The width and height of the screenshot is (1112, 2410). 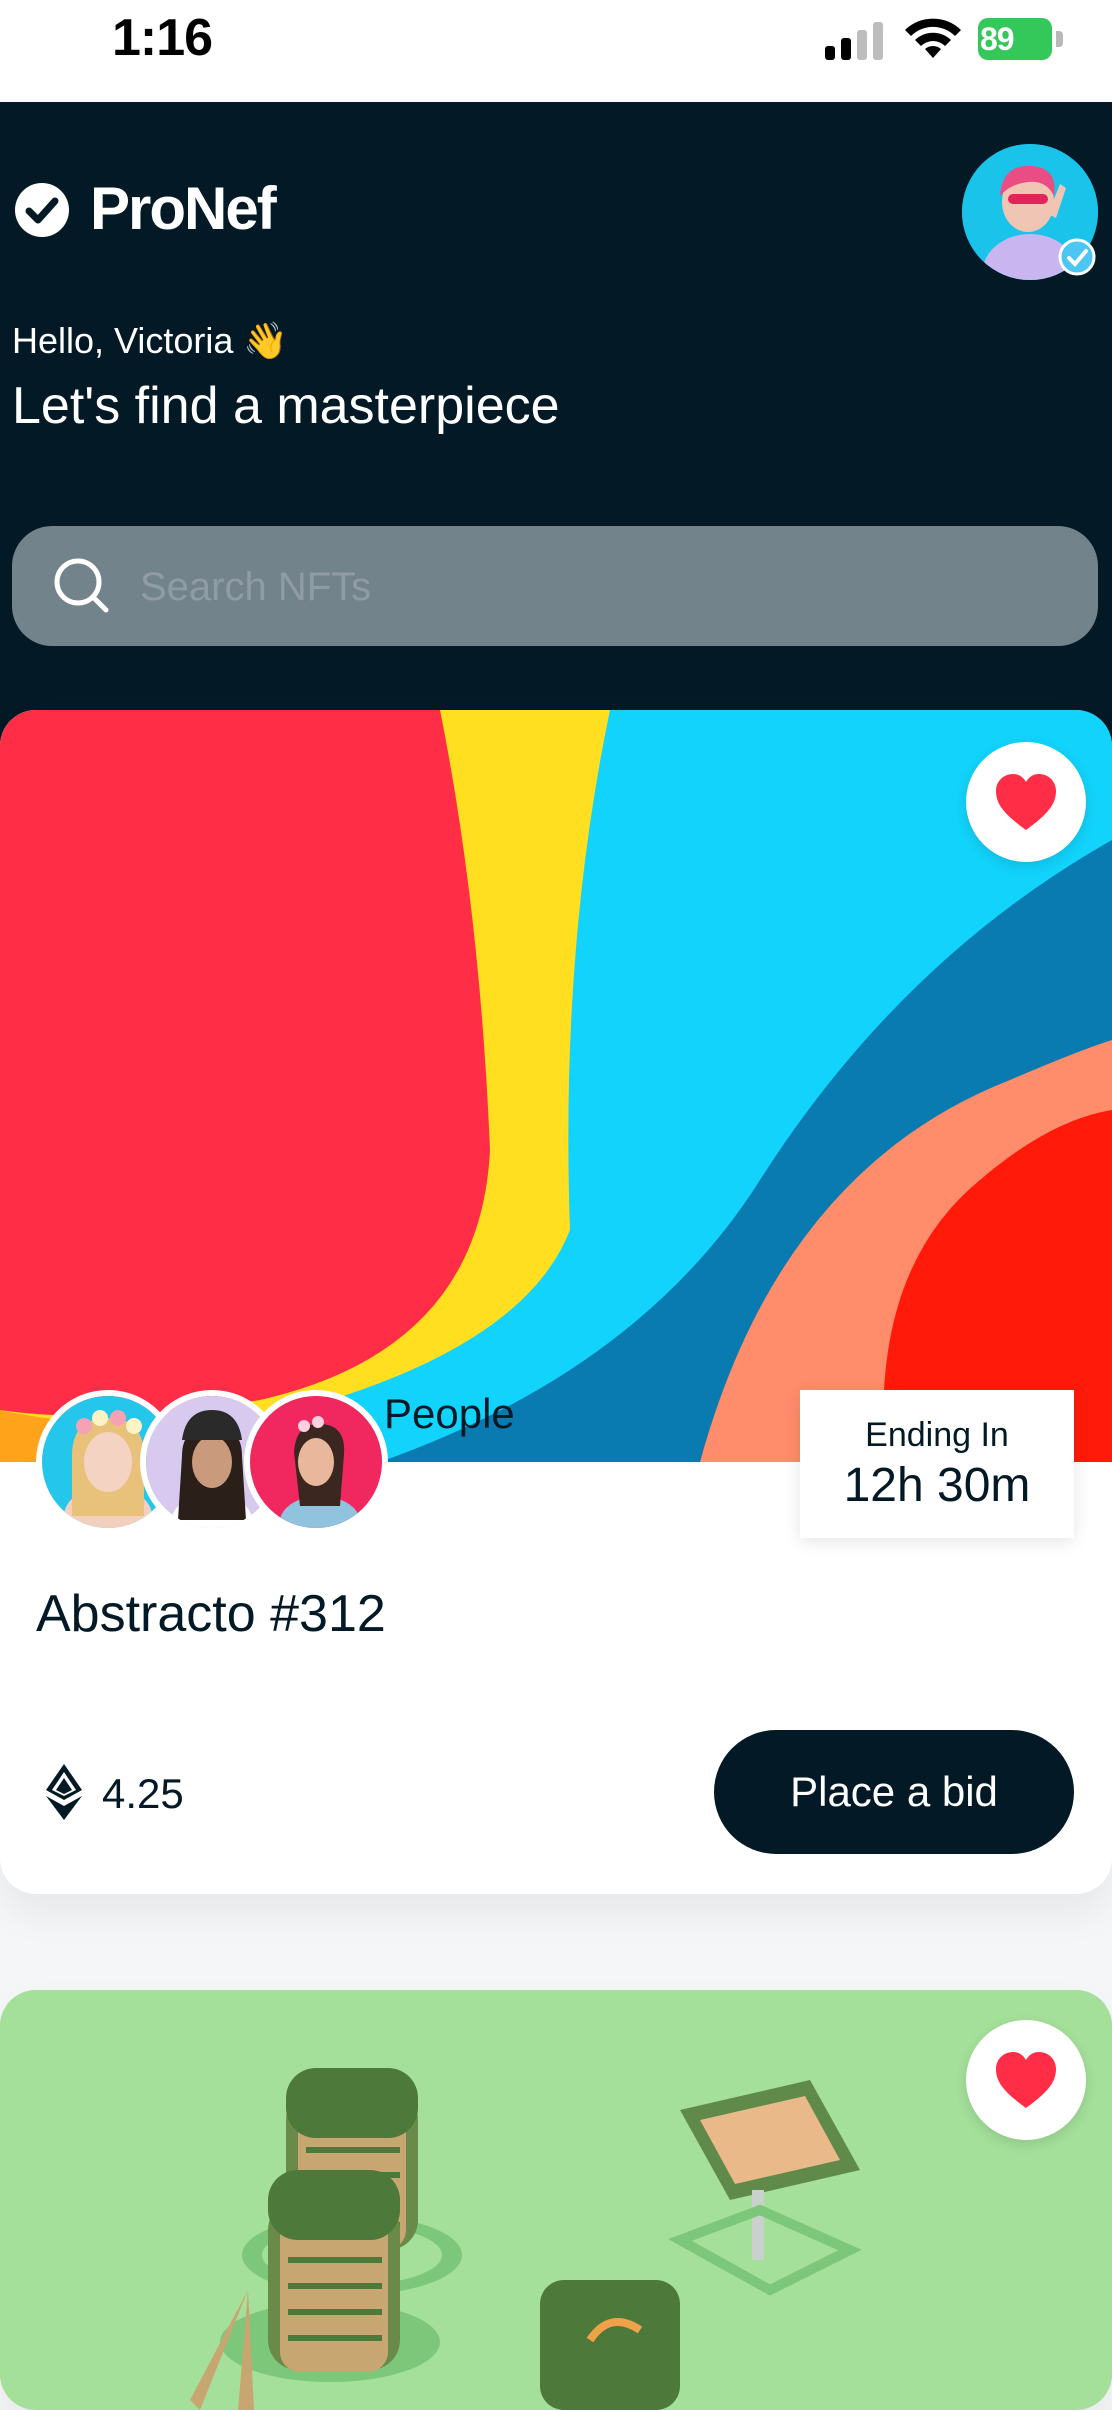 What do you see at coordinates (556, 51) in the screenshot?
I see `status-bar: 1:16 89` at bounding box center [556, 51].